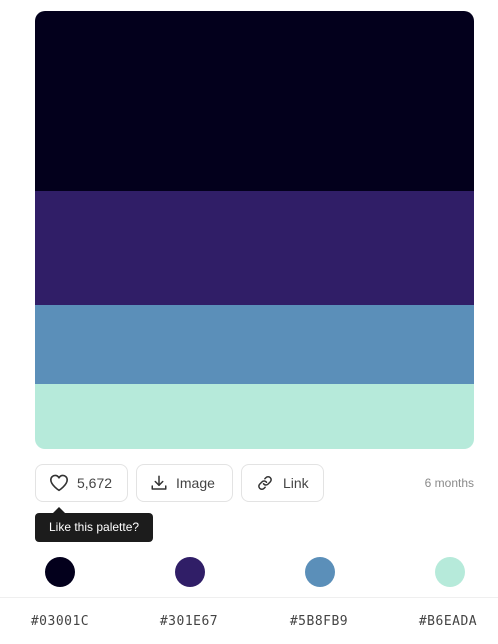 Image resolution: width=498 pixels, height=644 pixels. I want to click on color-code-4: #B6EADA, so click(448, 621).